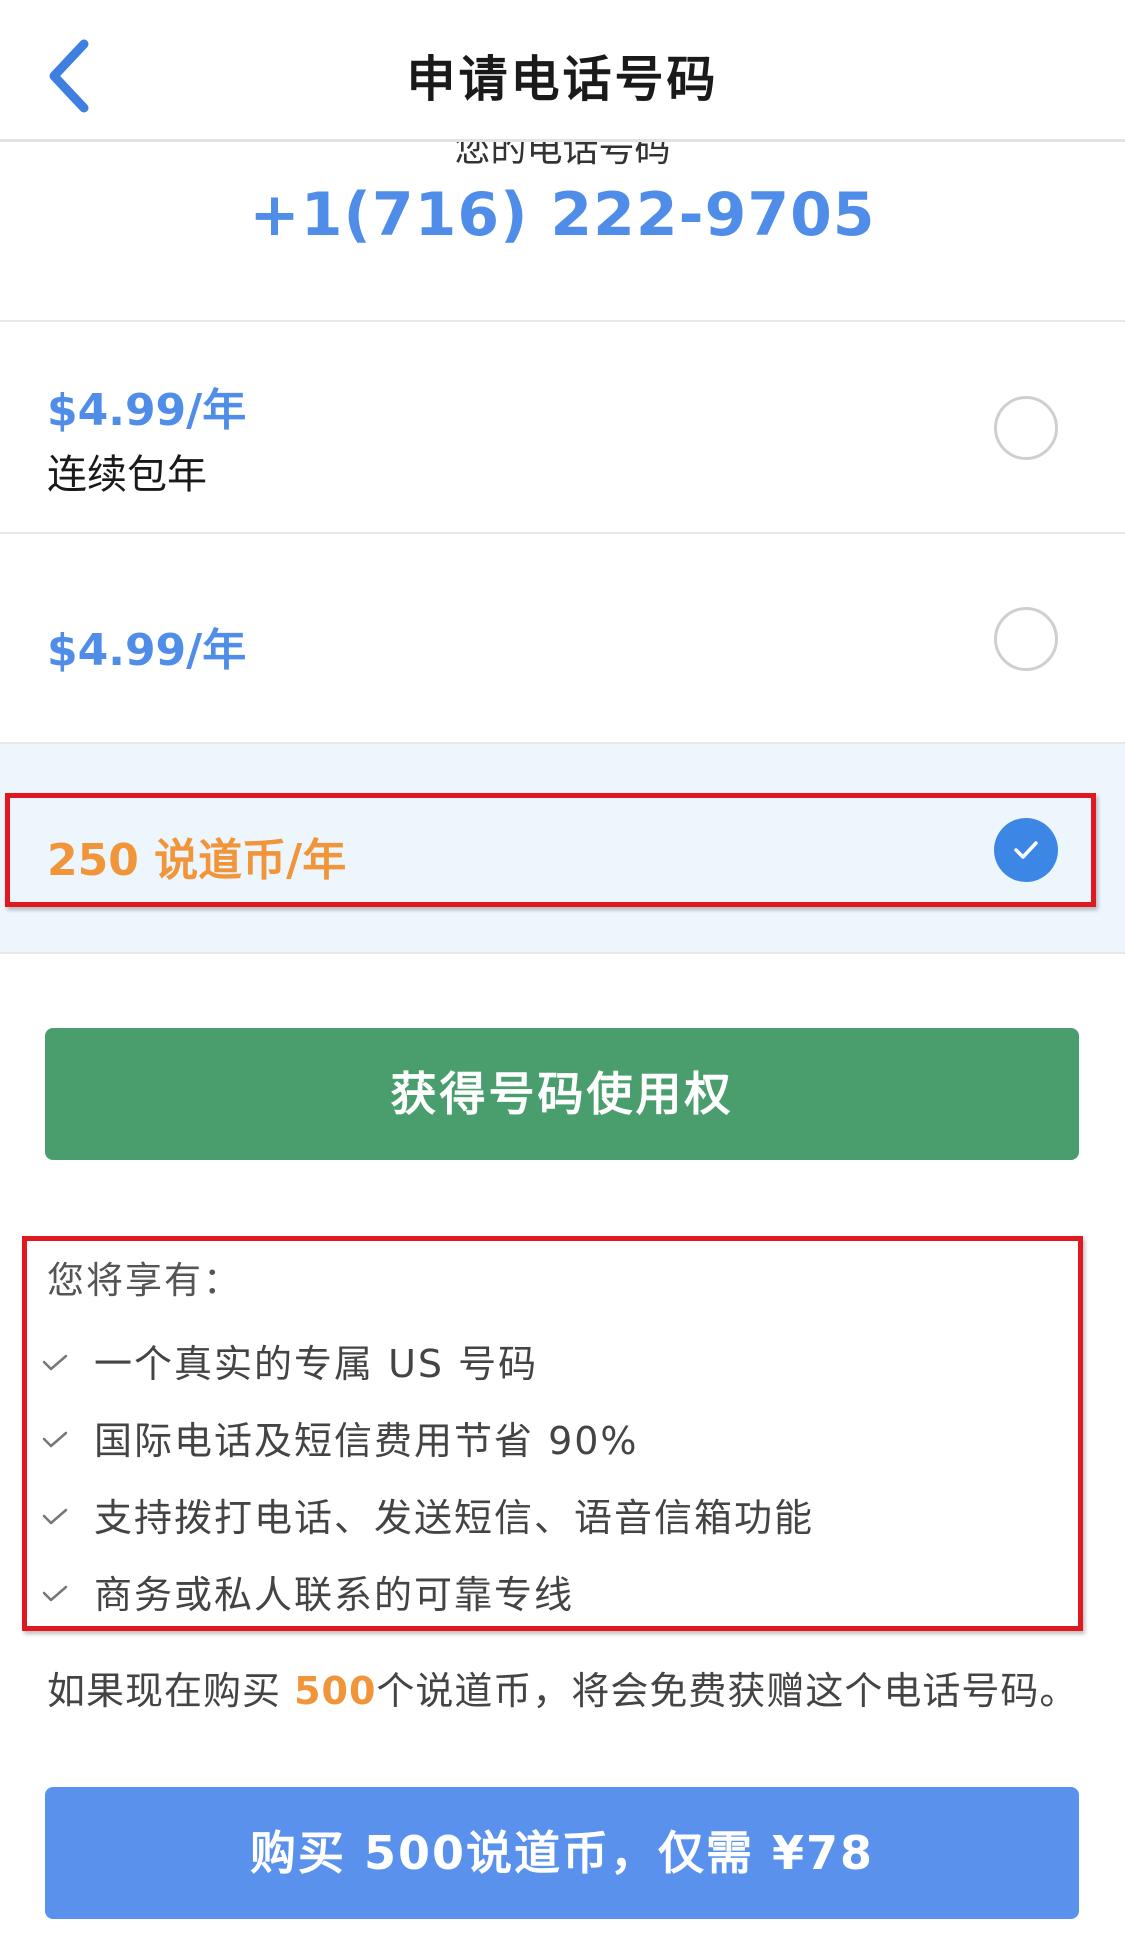  What do you see at coordinates (562, 639) in the screenshot?
I see `plan-option-yearly: $4.99/年` at bounding box center [562, 639].